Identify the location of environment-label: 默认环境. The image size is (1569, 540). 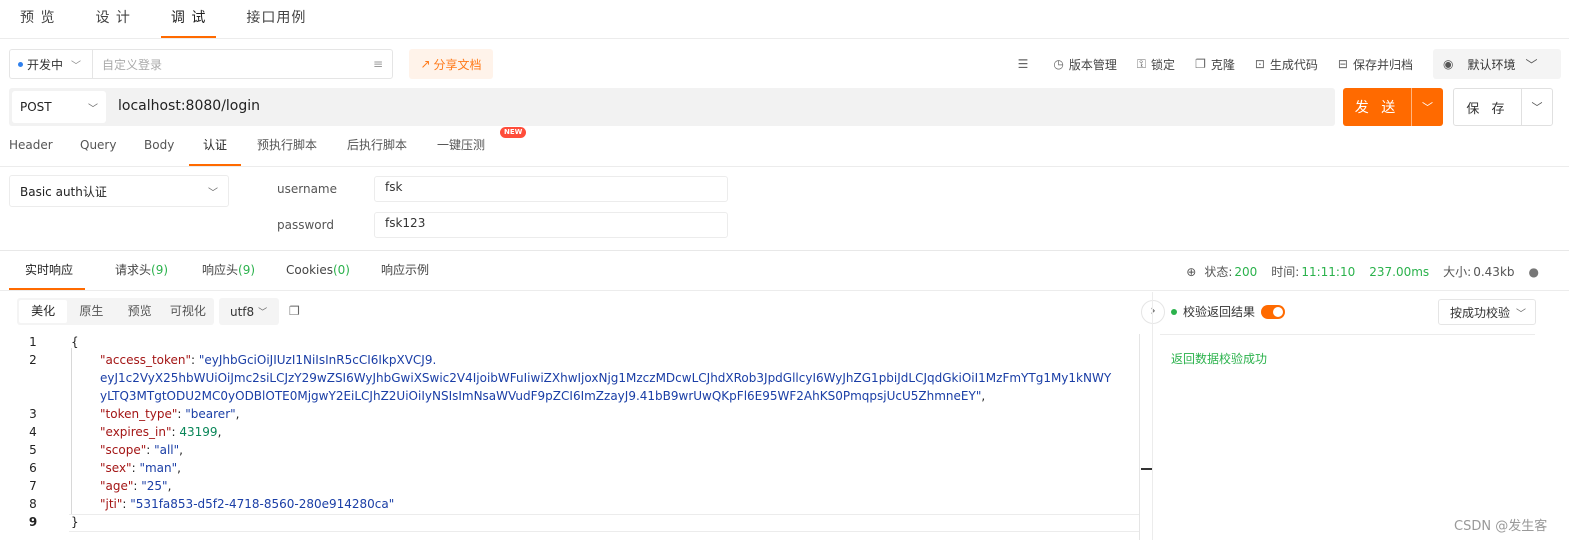
(1491, 64).